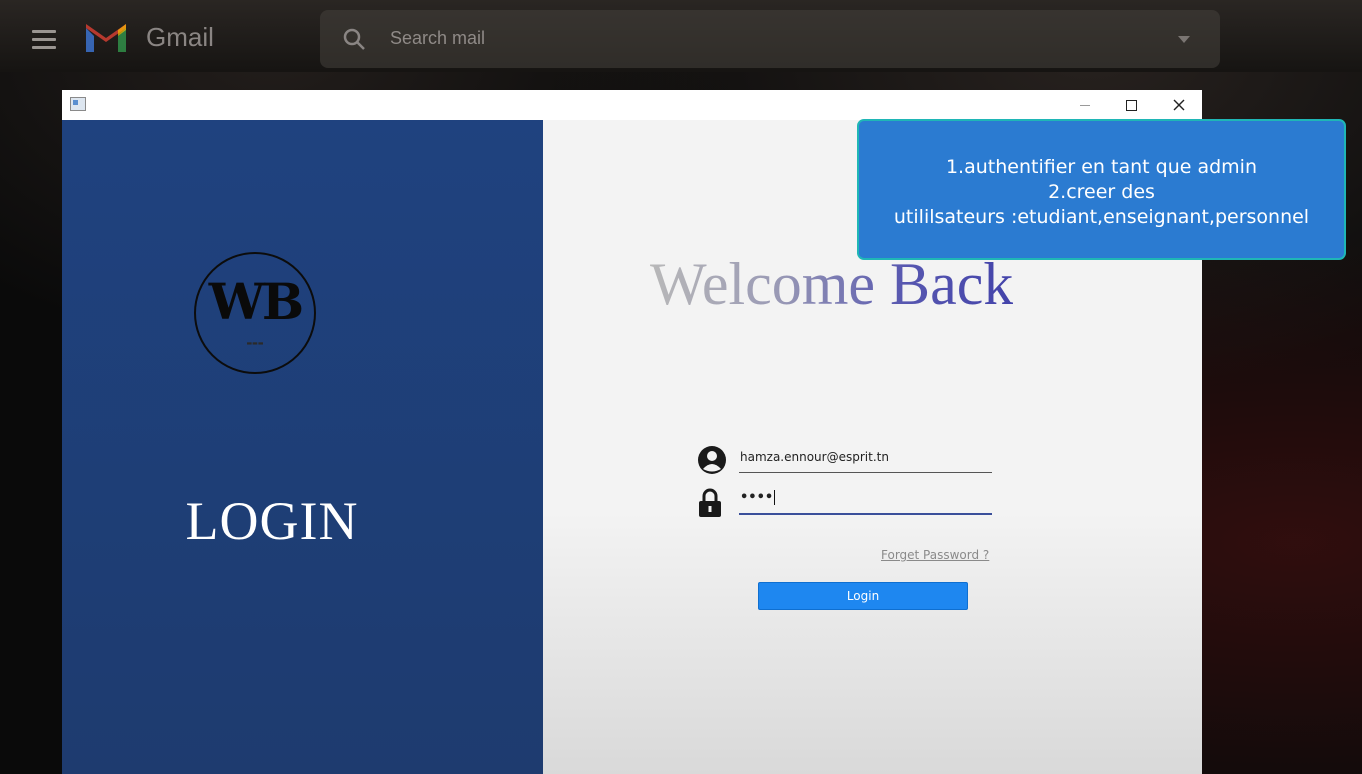  I want to click on search-input: Search mail, so click(437, 38).